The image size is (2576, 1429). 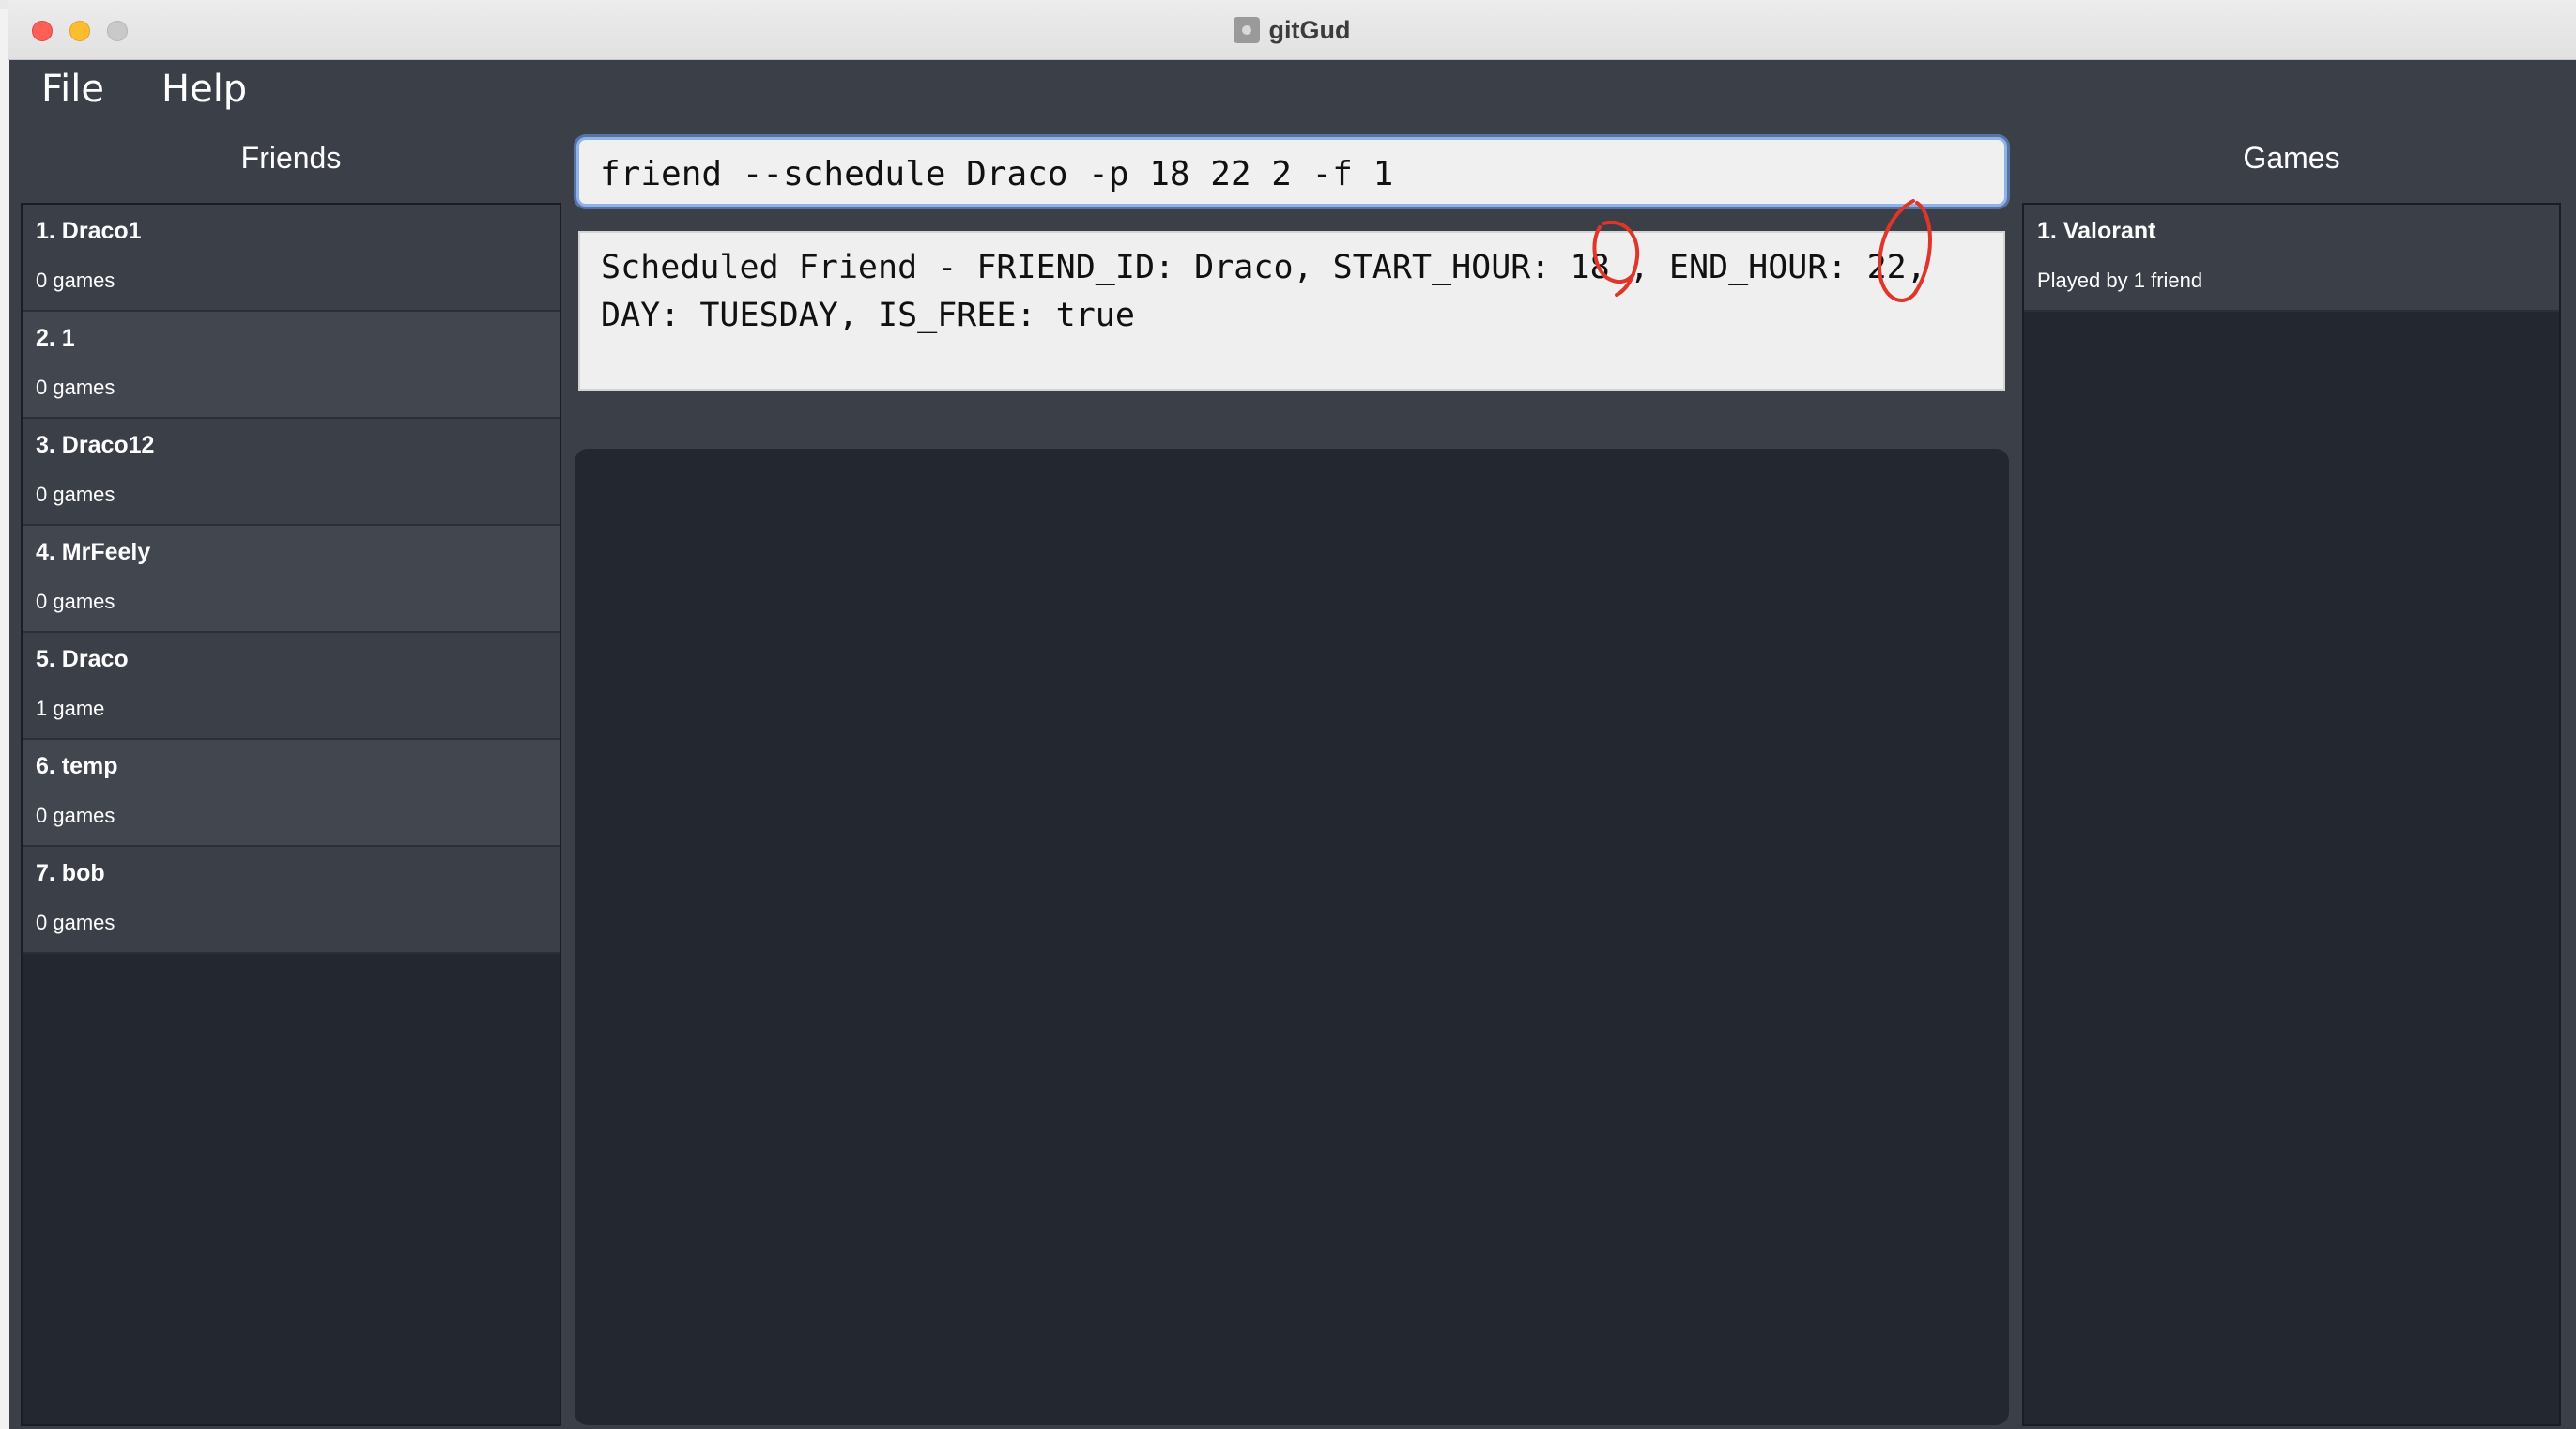 I want to click on friend-name: 6. temp, so click(x=77, y=766).